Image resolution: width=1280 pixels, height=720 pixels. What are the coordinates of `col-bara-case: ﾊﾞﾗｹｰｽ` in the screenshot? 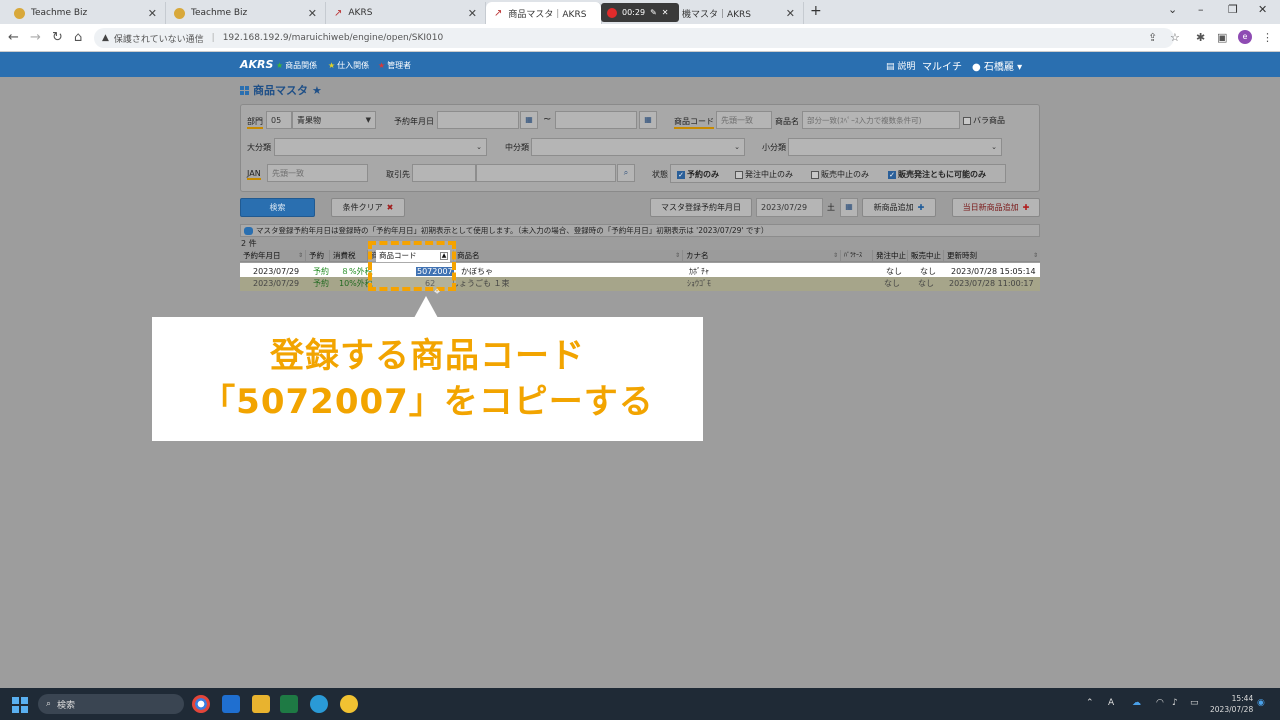 It's located at (857, 256).